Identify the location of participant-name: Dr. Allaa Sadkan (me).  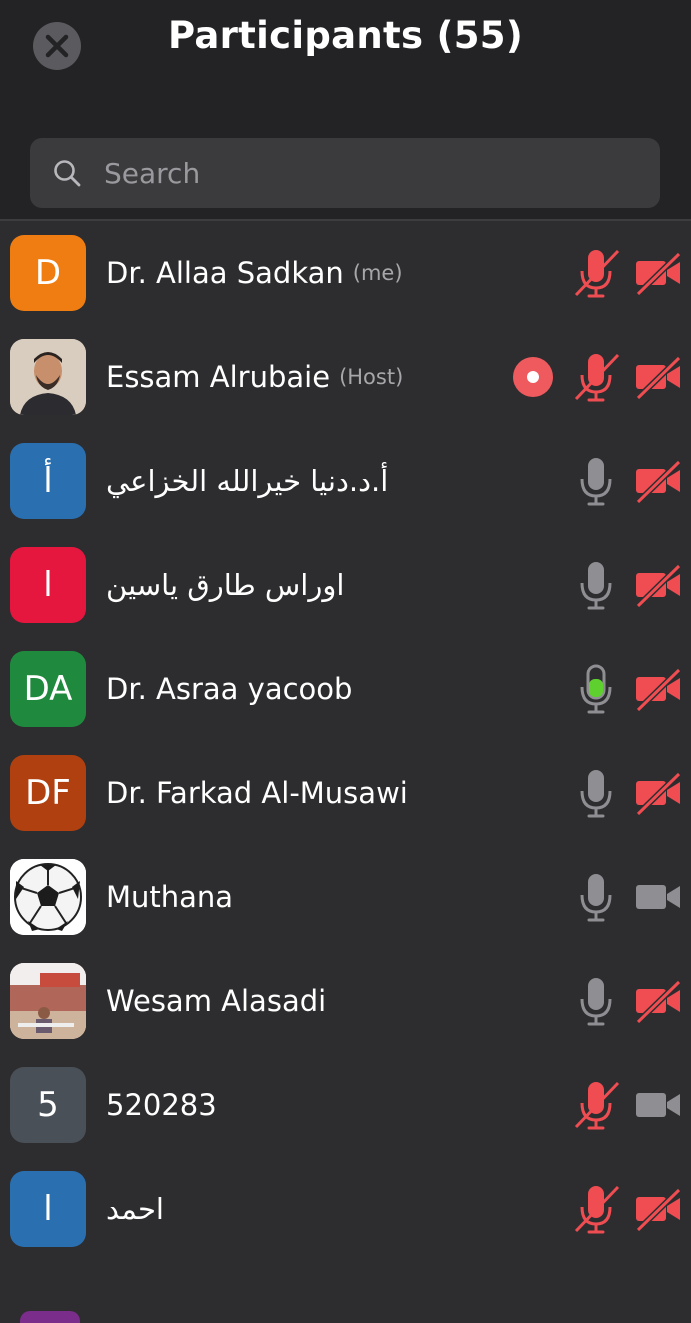
(254, 273).